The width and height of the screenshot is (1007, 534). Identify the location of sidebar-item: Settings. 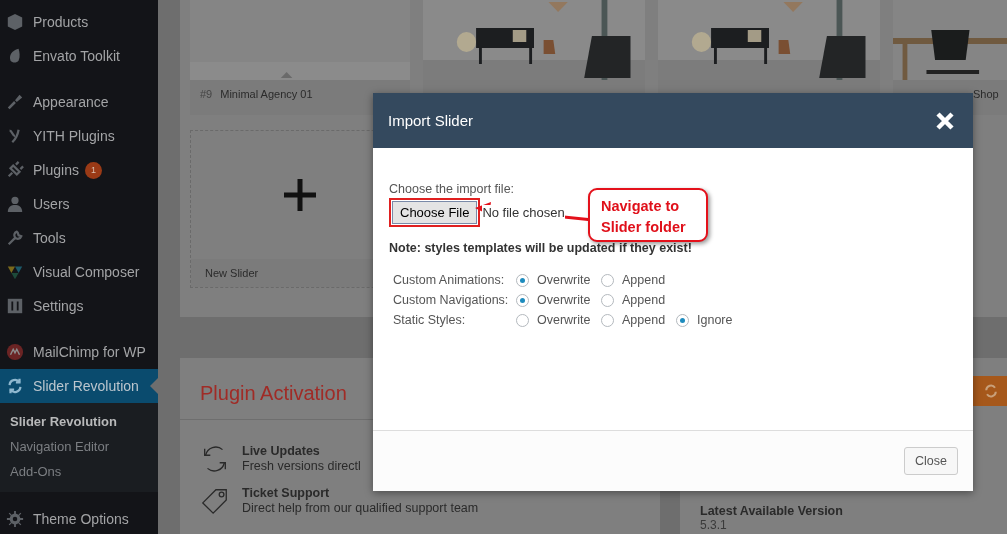
(79, 306).